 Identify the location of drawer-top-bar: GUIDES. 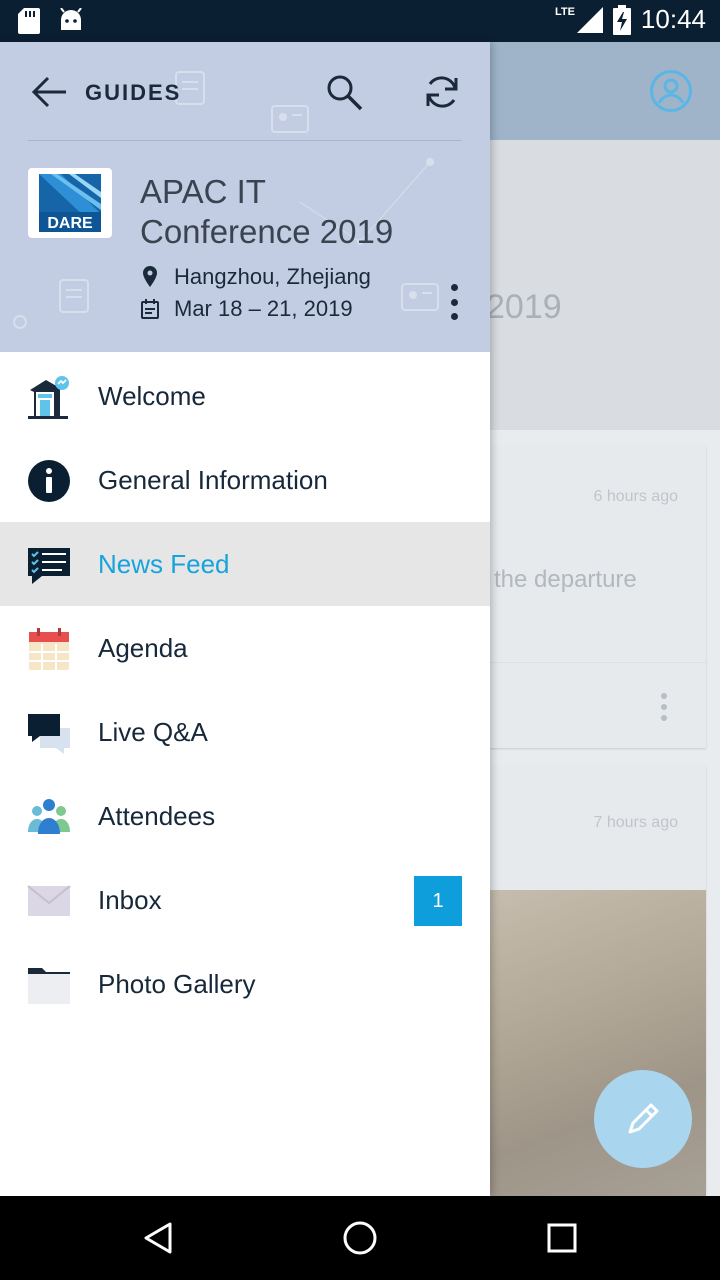
(245, 91).